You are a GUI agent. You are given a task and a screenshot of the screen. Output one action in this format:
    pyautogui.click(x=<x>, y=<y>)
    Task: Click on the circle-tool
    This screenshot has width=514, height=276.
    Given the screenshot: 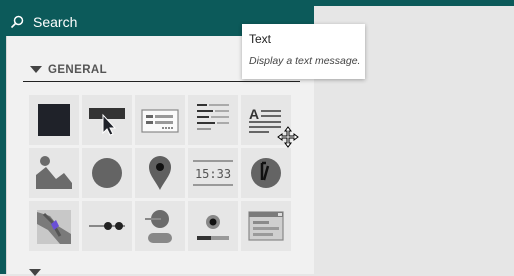 What is the action you would take?
    pyautogui.click(x=107, y=173)
    